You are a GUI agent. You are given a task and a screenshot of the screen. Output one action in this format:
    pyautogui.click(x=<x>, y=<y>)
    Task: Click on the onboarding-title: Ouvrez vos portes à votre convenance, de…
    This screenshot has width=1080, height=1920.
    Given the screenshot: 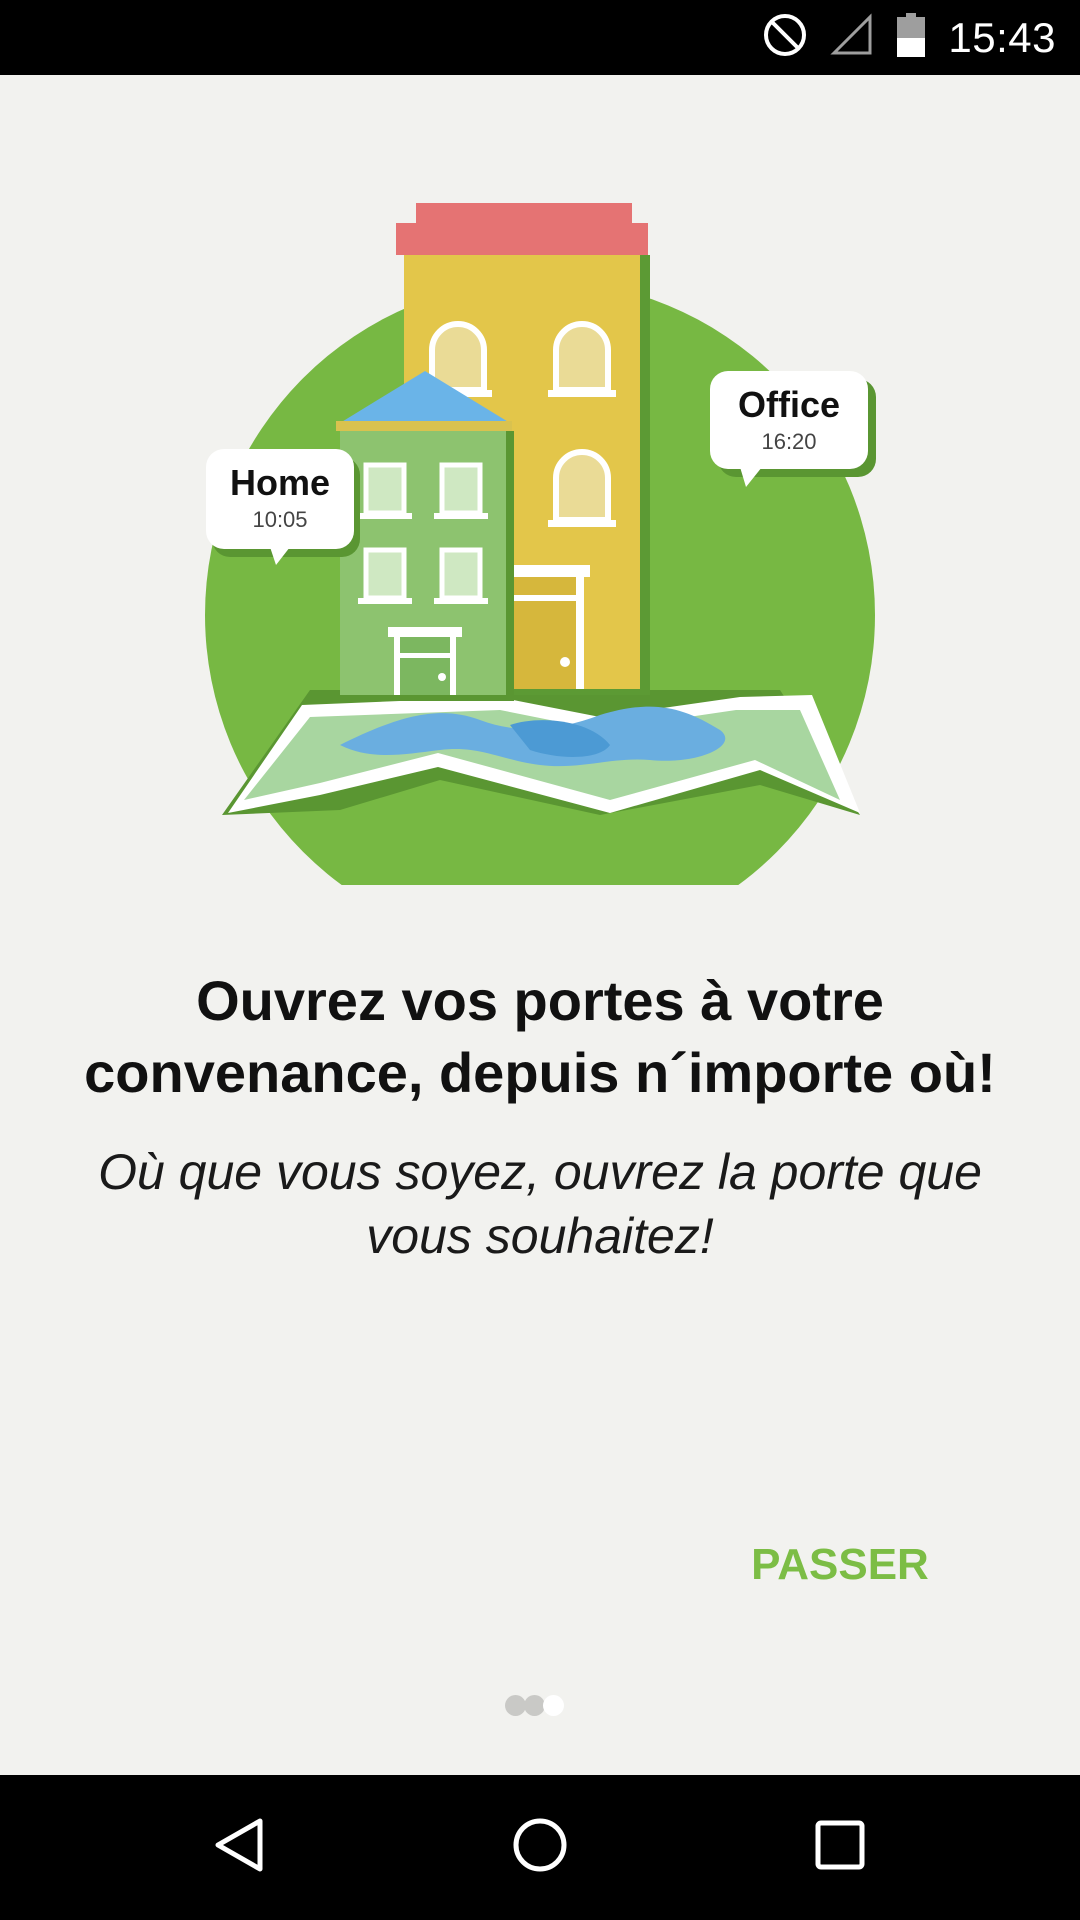 What is the action you would take?
    pyautogui.click(x=540, y=1036)
    